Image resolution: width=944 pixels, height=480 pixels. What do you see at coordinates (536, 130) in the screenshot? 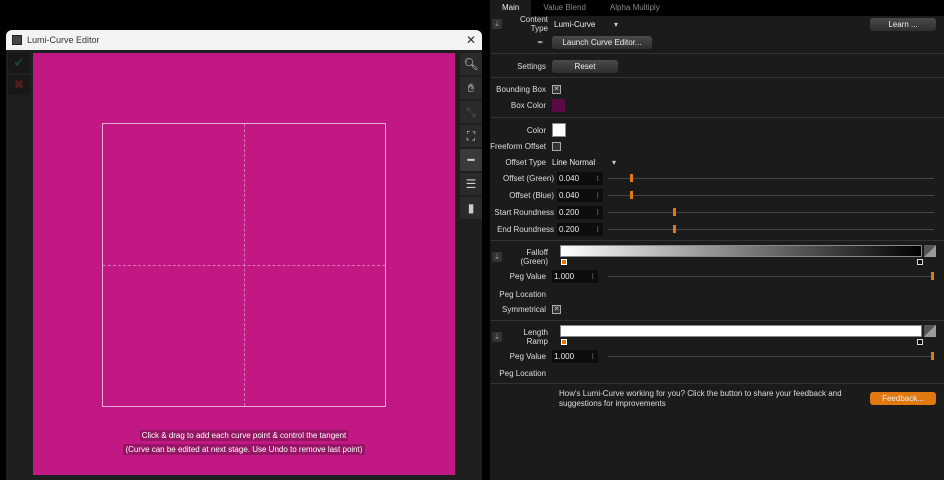
I see `color-label: Color` at bounding box center [536, 130].